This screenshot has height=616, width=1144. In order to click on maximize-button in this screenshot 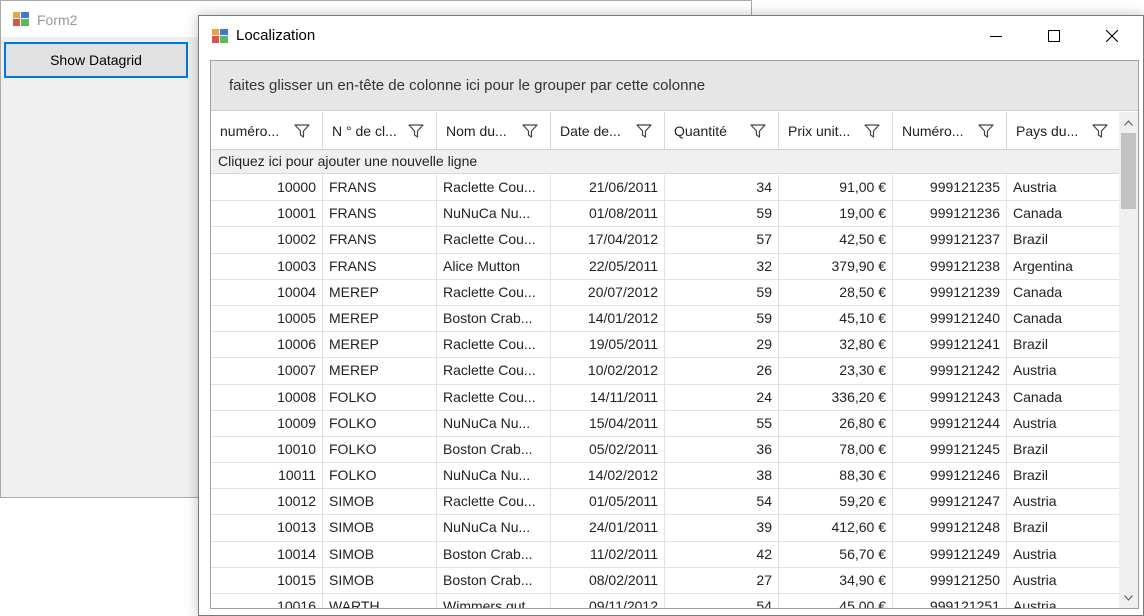, I will do `click(1054, 36)`.